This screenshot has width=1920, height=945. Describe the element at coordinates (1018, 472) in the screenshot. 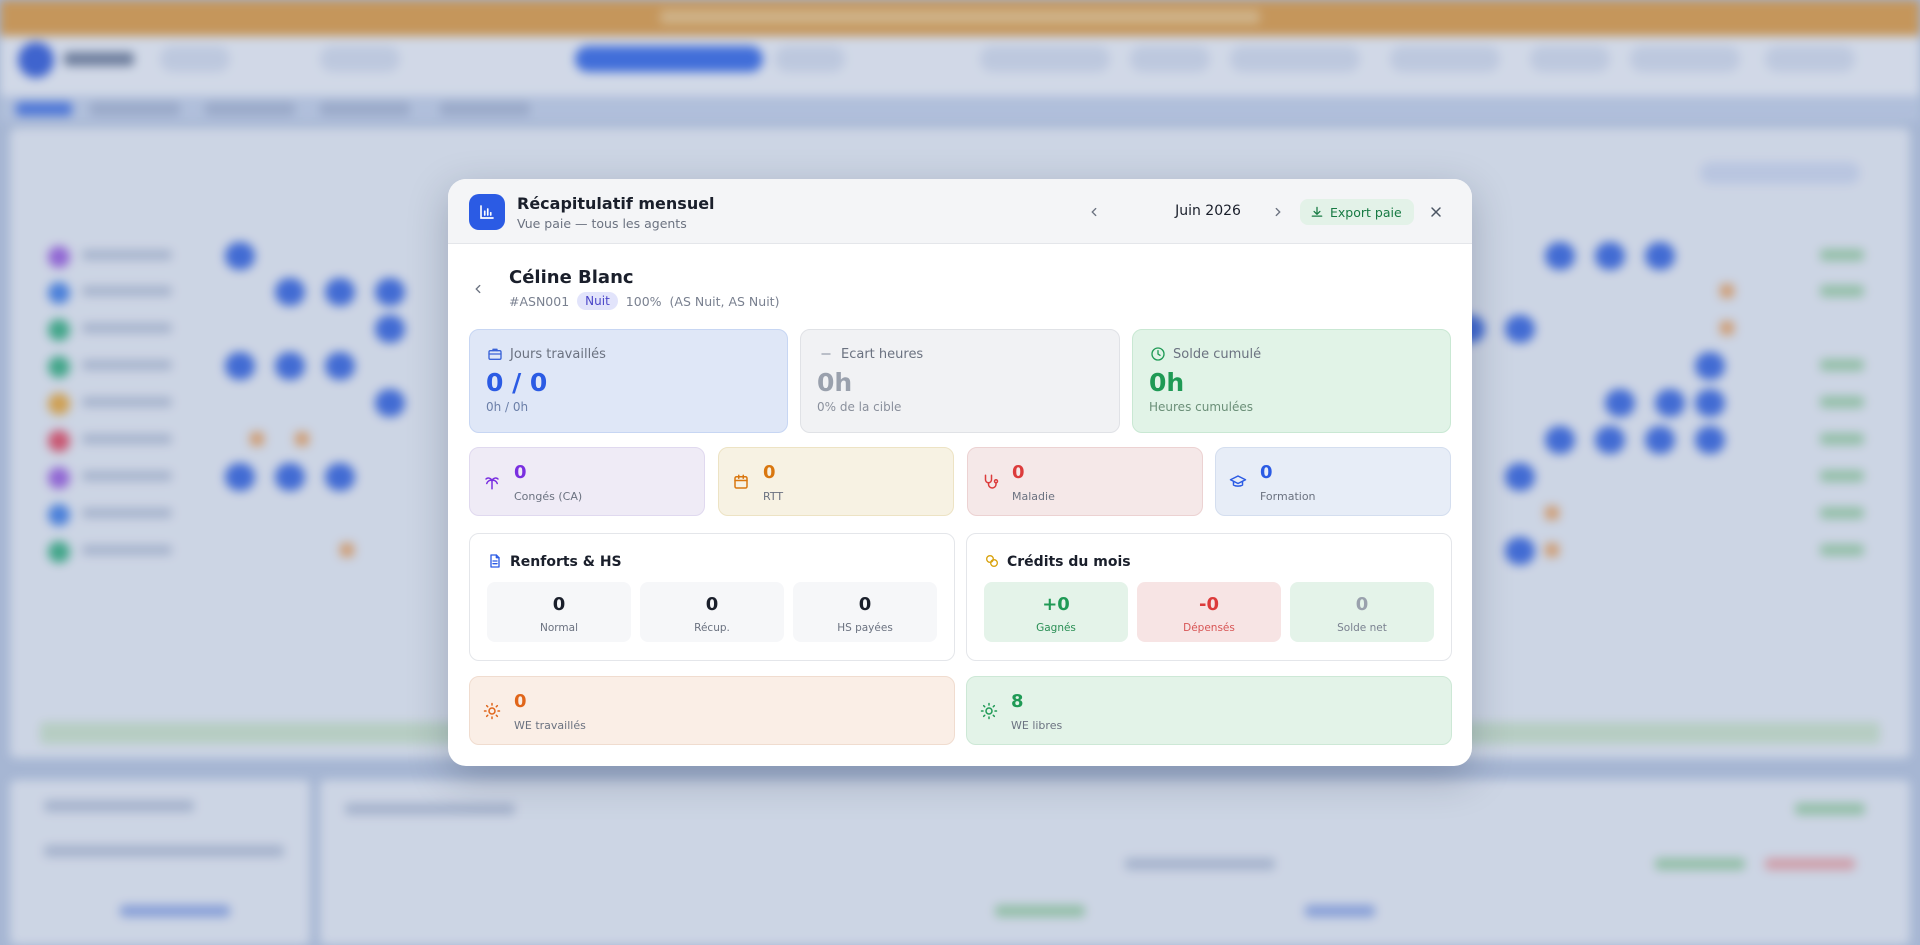

I see `sick-leave-value: 0` at that location.